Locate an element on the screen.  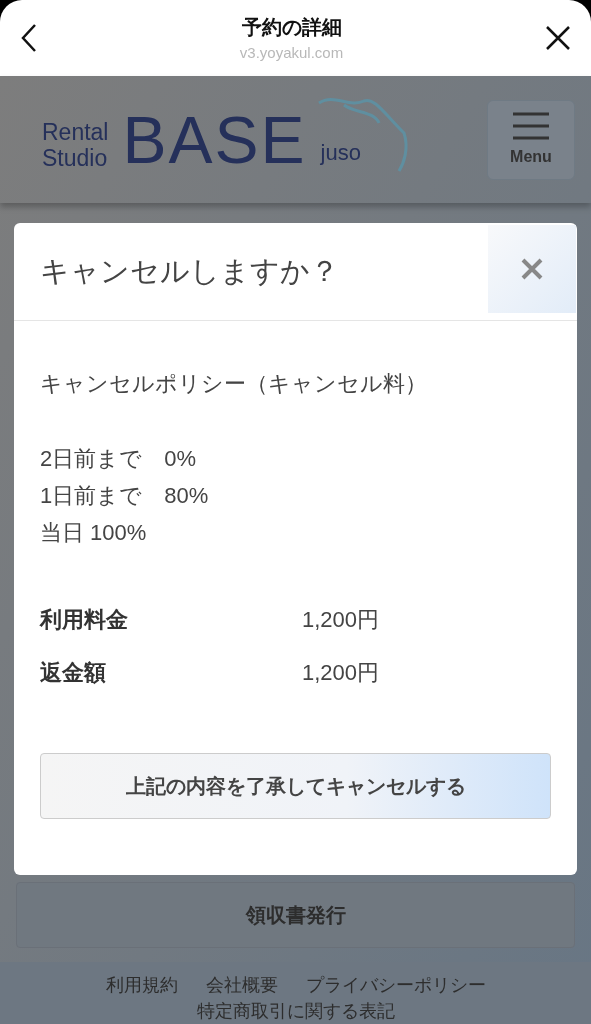
menu-button: Menu is located at coordinates (531, 139).